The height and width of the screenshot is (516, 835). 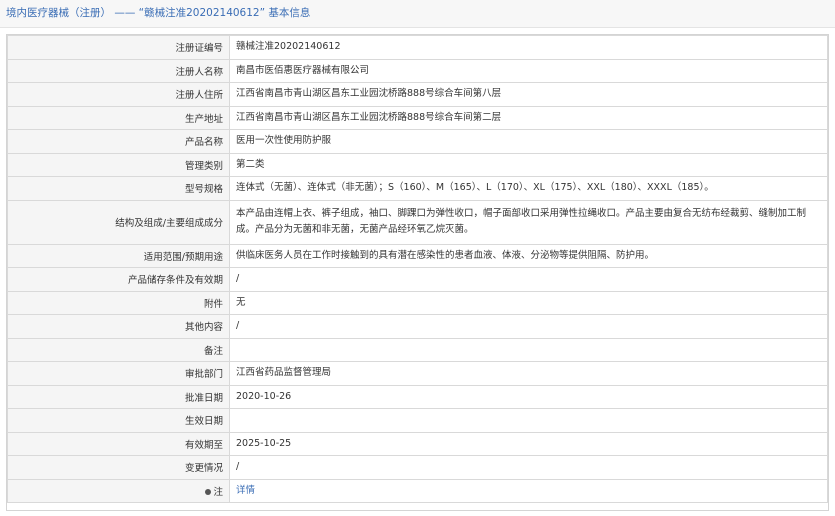 I want to click on row-label-registrant-address: 注册人住所, so click(x=118, y=94).